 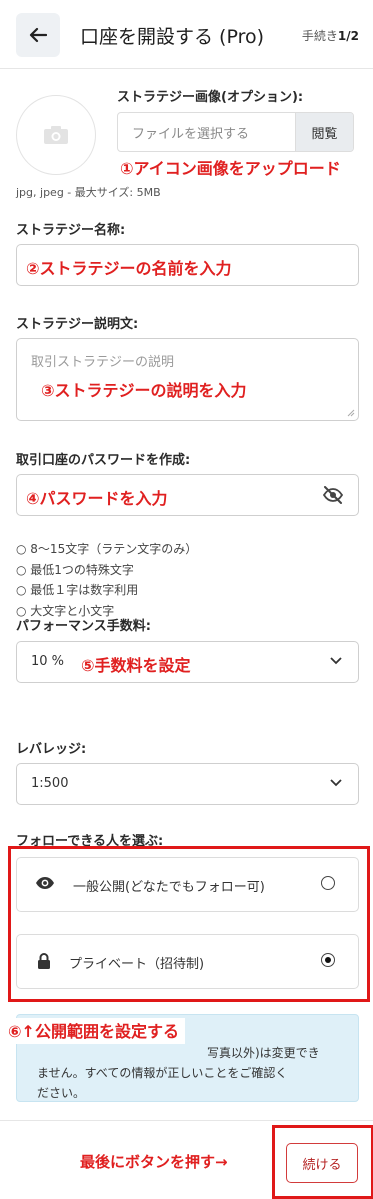 What do you see at coordinates (351, 413) in the screenshot?
I see `resize-handle-icon` at bounding box center [351, 413].